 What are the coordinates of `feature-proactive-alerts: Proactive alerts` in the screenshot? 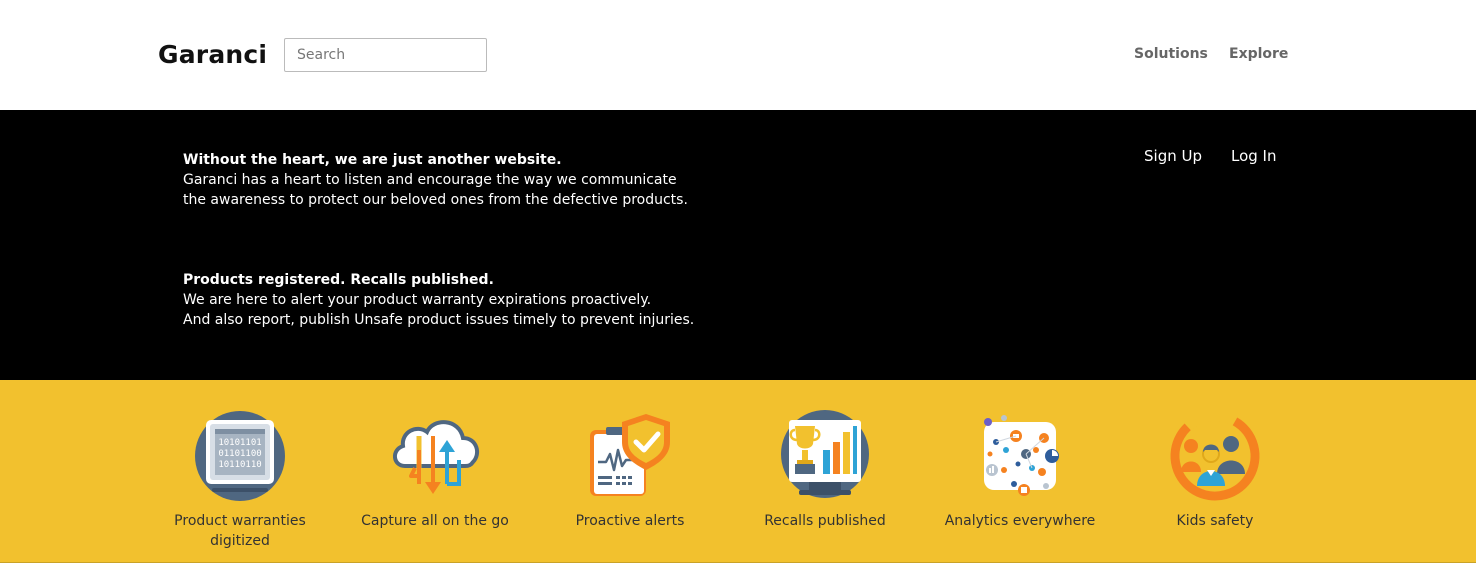 It's located at (630, 470).